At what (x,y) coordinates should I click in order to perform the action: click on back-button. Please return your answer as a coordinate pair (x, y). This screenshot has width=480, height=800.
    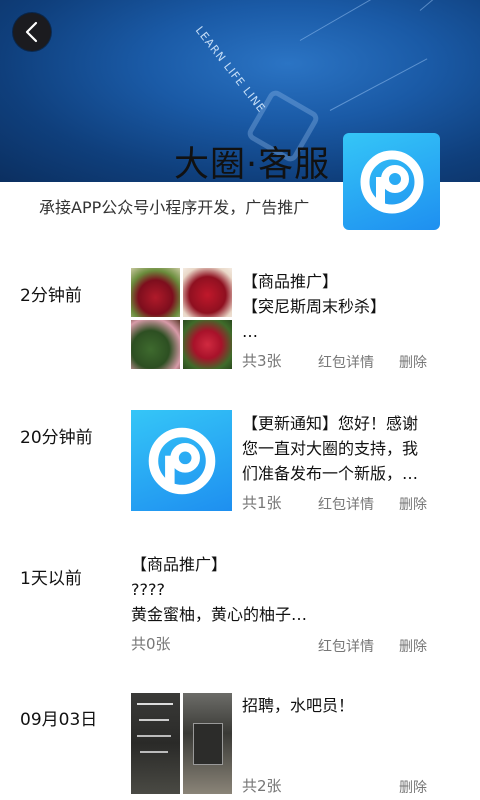
    Looking at the image, I should click on (32, 32).